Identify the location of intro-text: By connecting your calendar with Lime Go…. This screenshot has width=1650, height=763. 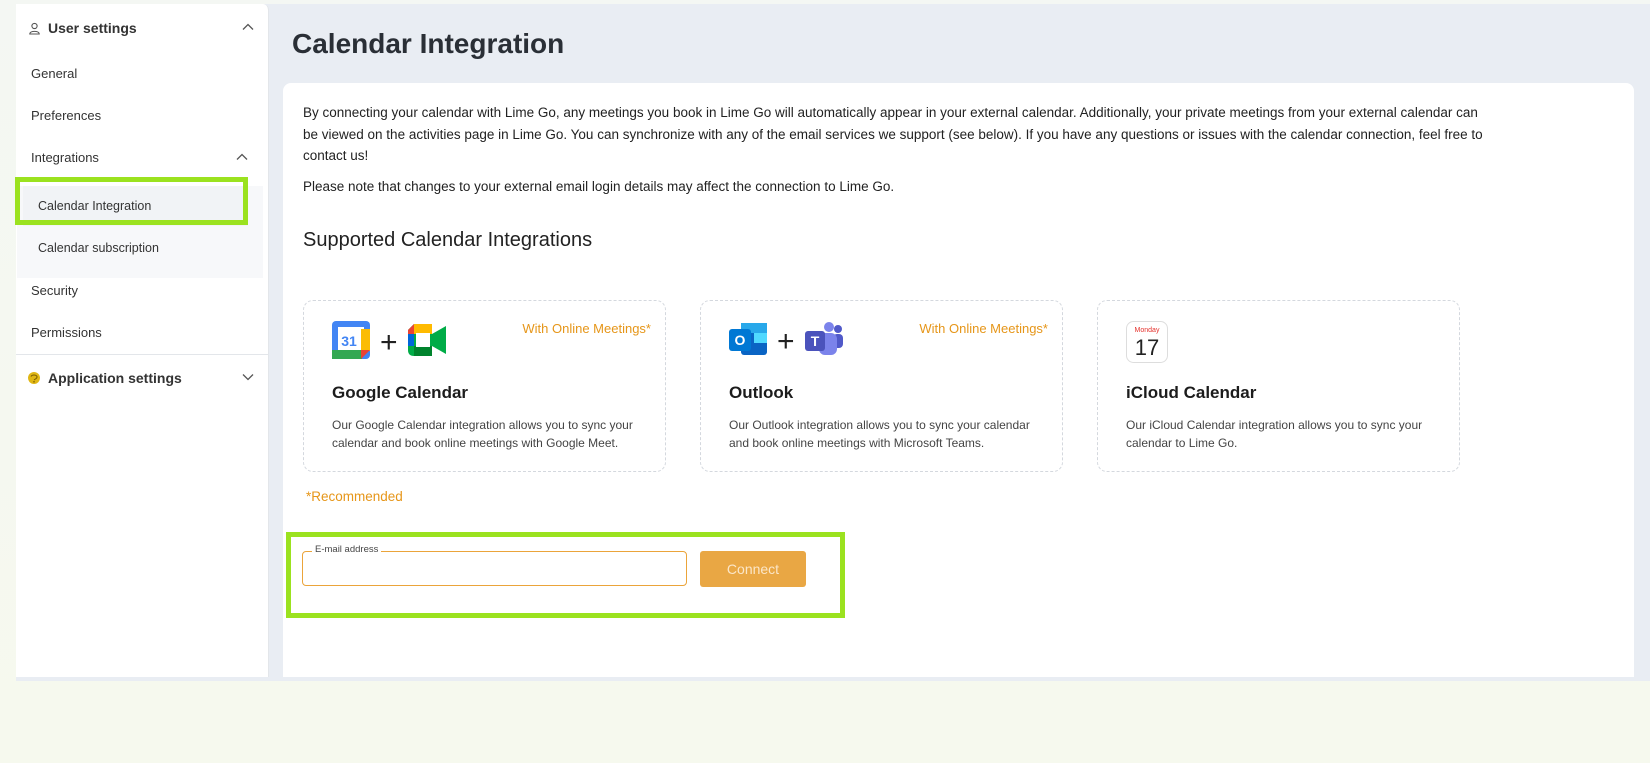
(893, 134).